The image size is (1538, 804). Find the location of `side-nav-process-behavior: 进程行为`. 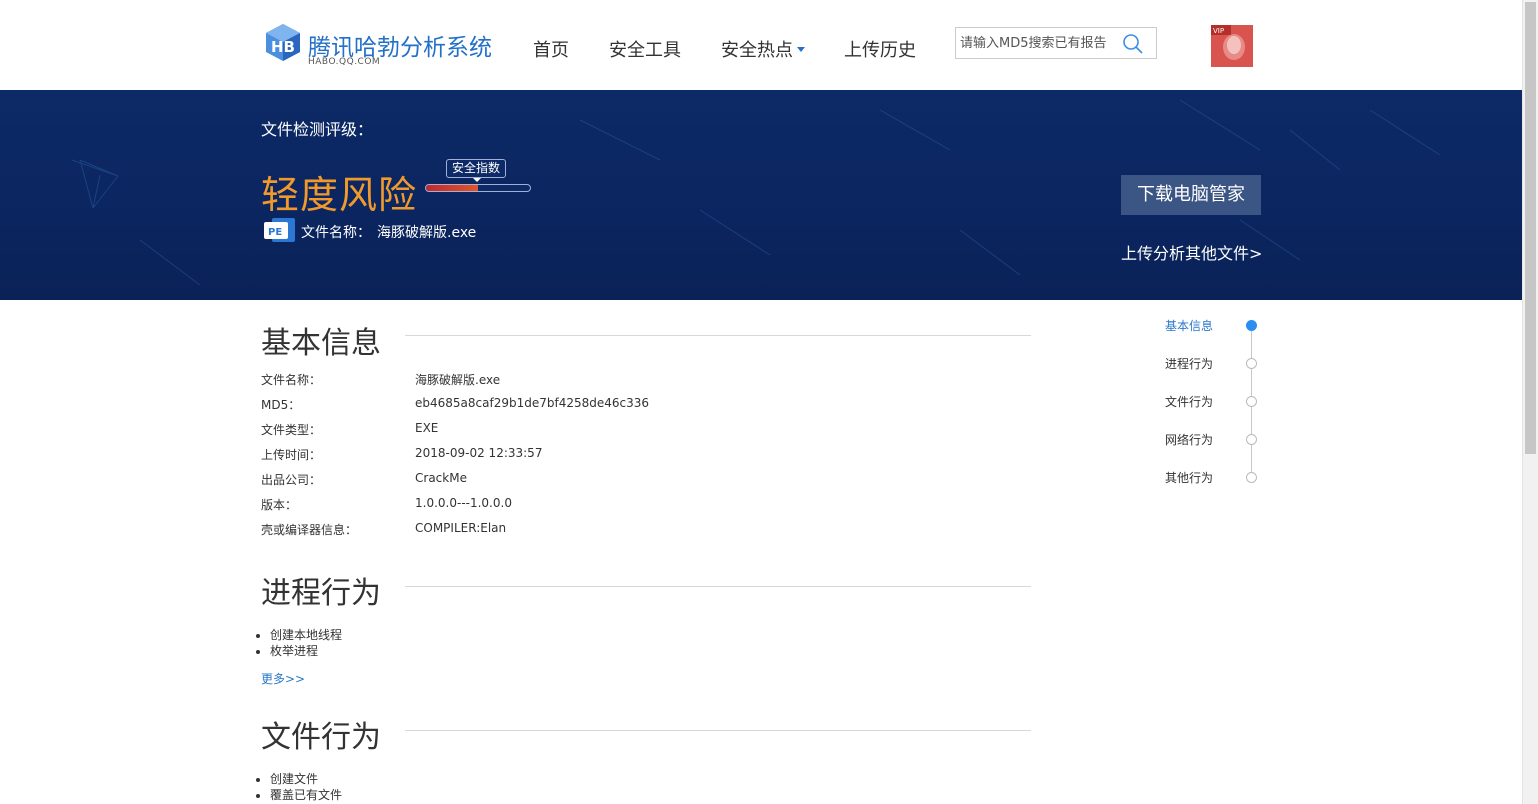

side-nav-process-behavior: 进程行为 is located at coordinates (1189, 363).